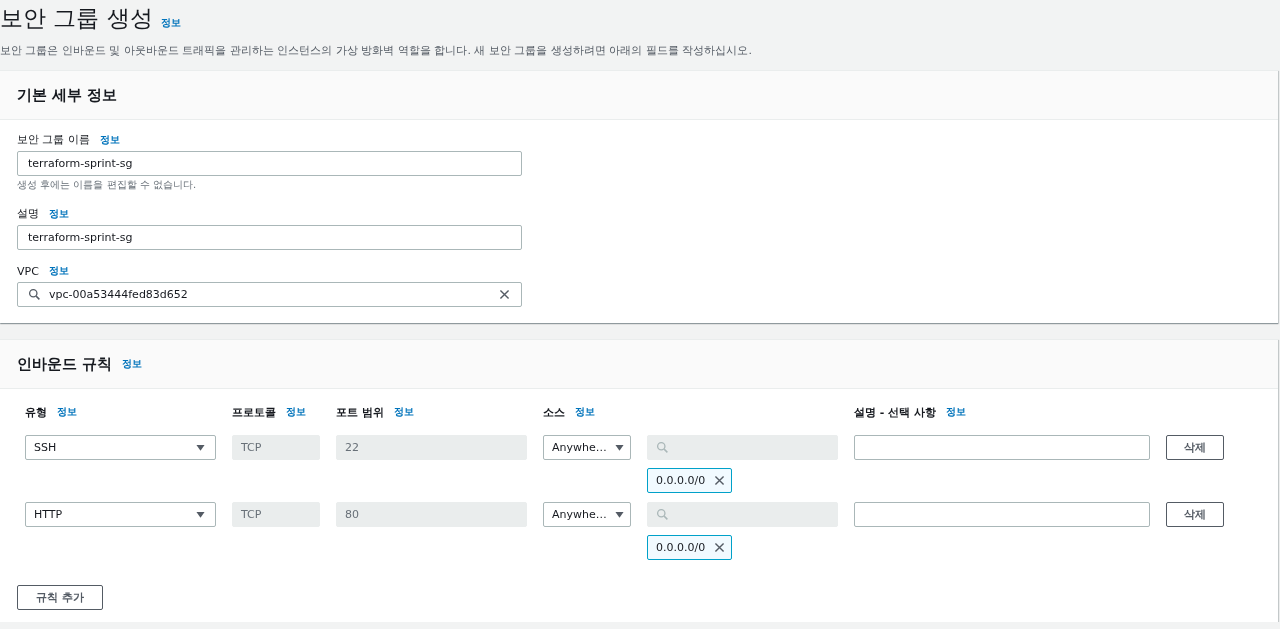  What do you see at coordinates (120, 447) in the screenshot?
I see `type-dropdown: SSH` at bounding box center [120, 447].